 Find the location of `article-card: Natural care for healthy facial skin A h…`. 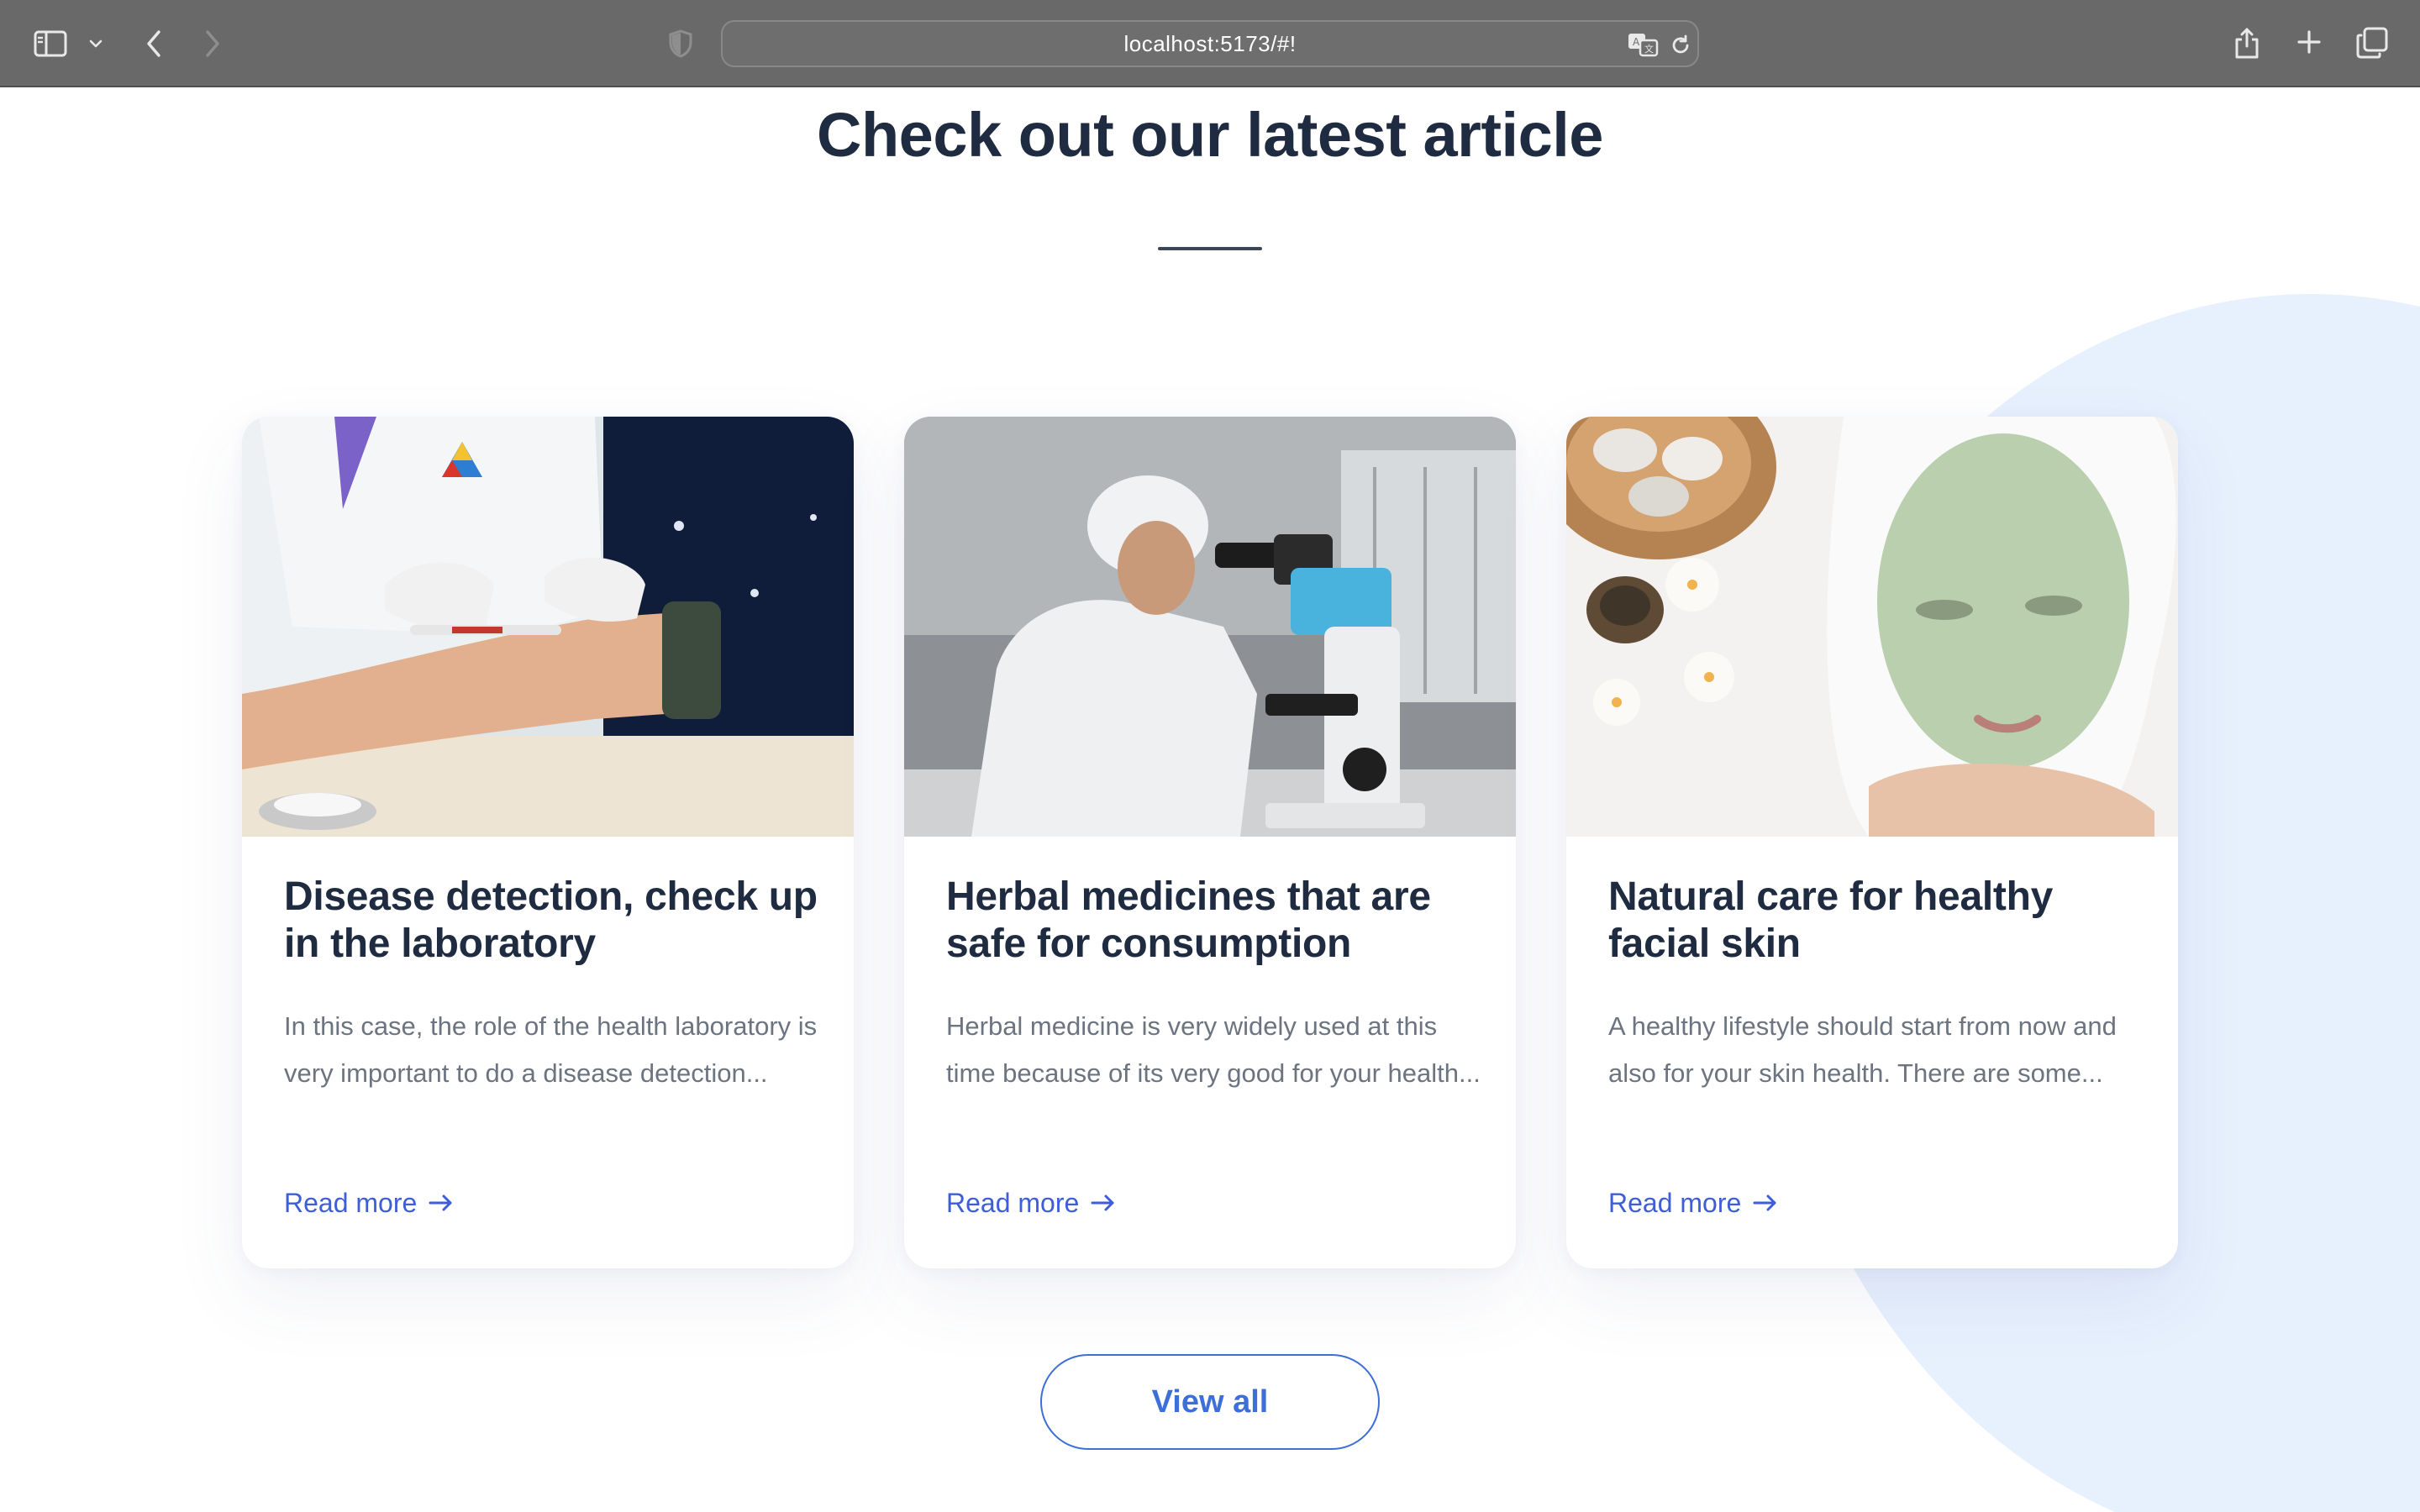

article-card: Natural care for healthy facial skin A h… is located at coordinates (1872, 842).